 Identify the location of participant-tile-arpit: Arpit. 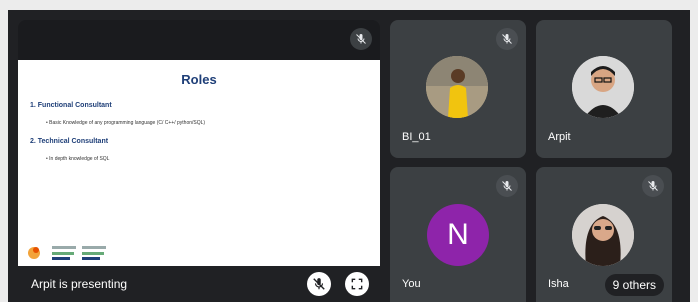
(604, 89).